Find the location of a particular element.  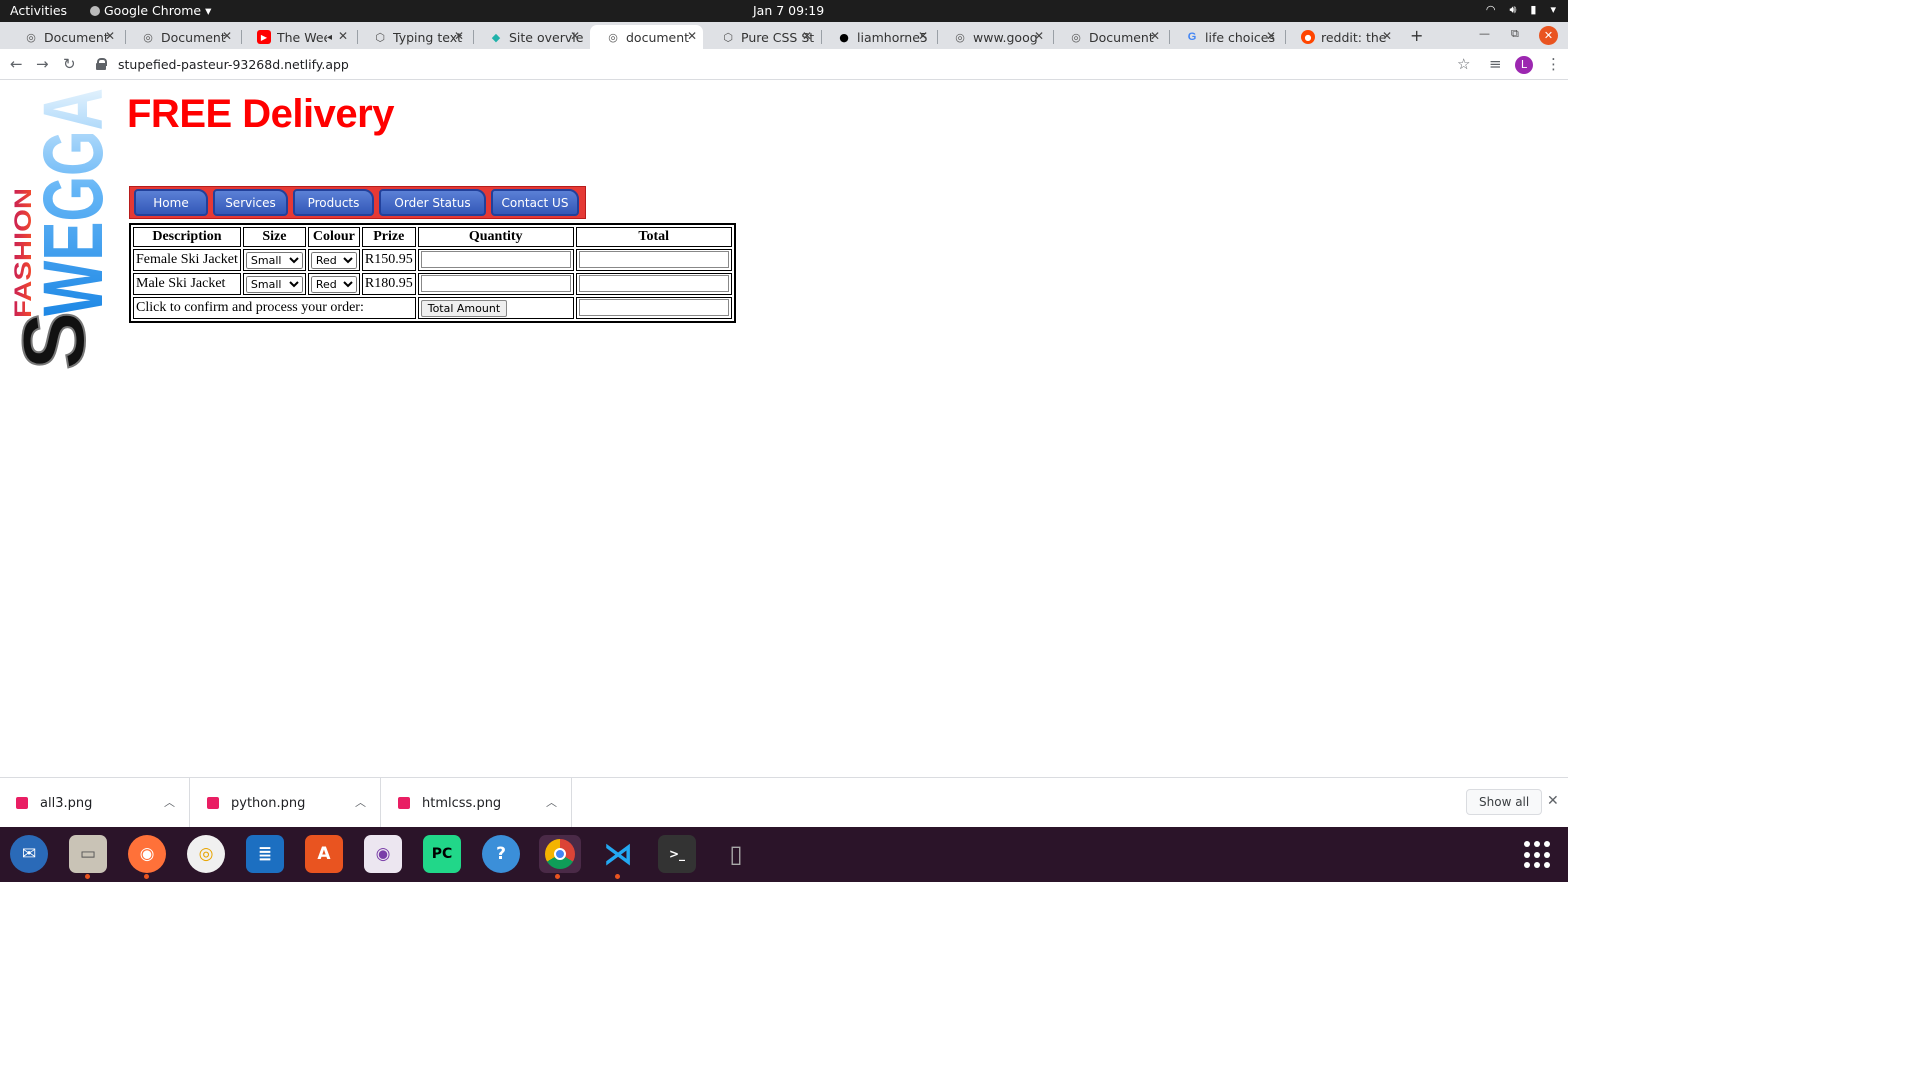

grand-total-field is located at coordinates (653, 307).